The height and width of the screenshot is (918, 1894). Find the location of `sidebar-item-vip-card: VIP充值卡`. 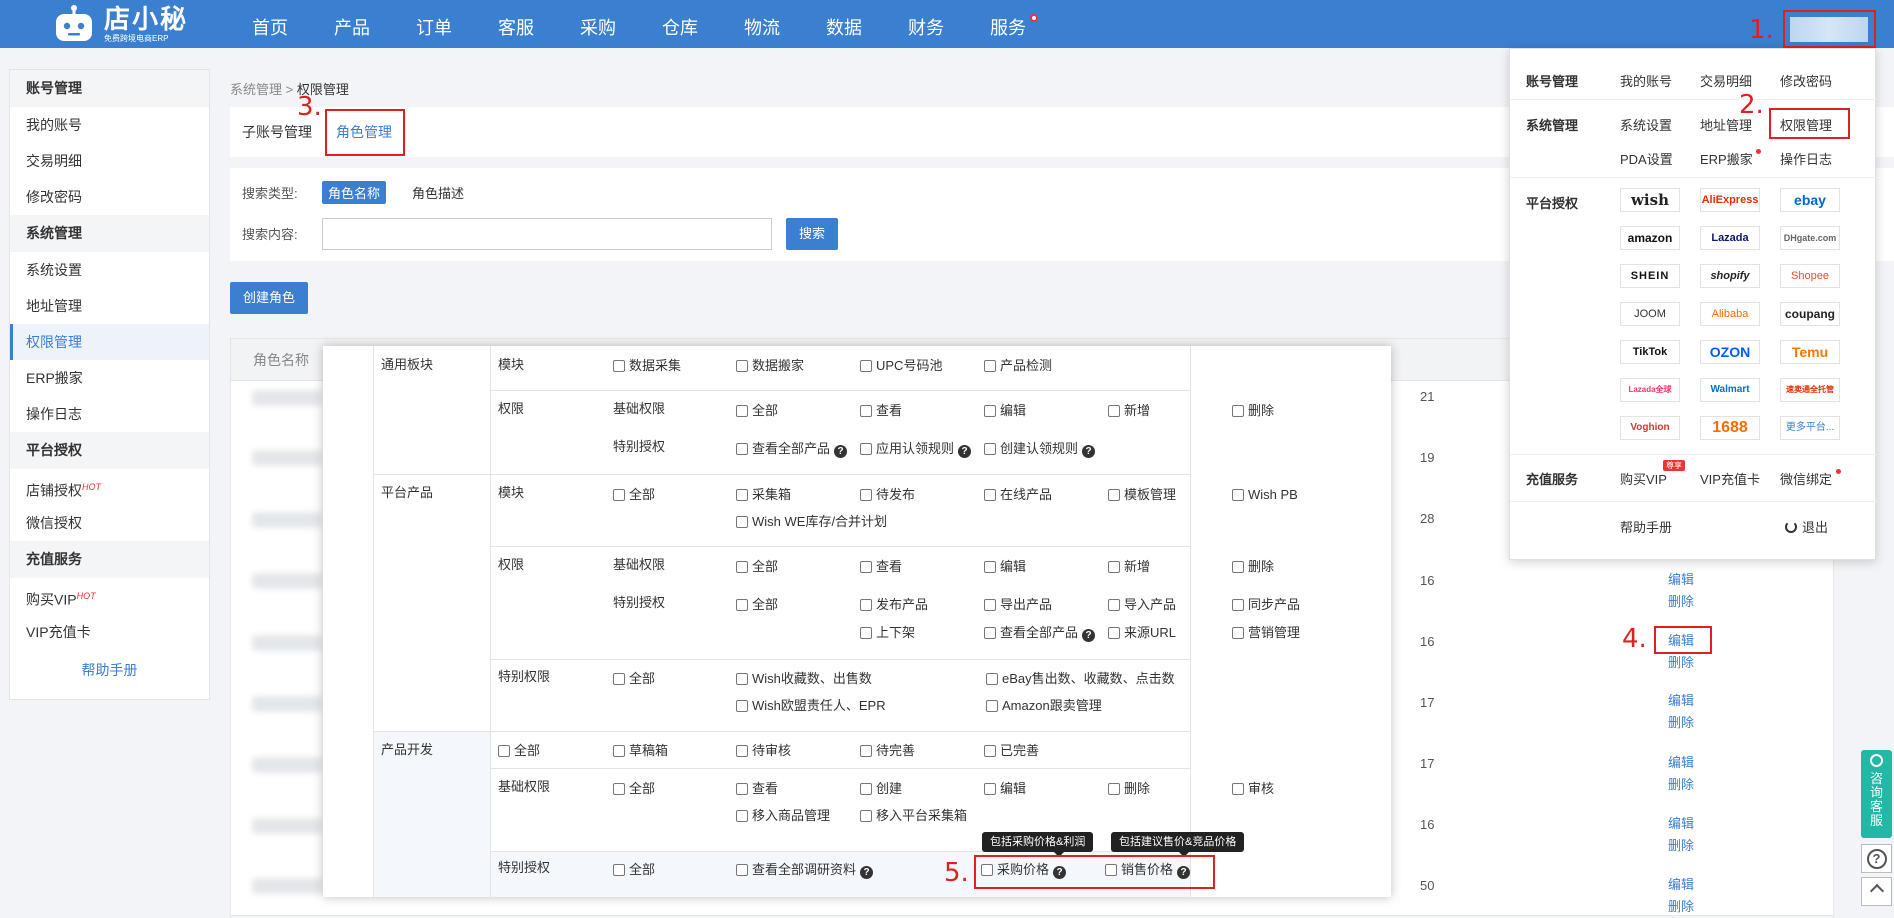

sidebar-item-vip-card: VIP充值卡 is located at coordinates (109, 632).